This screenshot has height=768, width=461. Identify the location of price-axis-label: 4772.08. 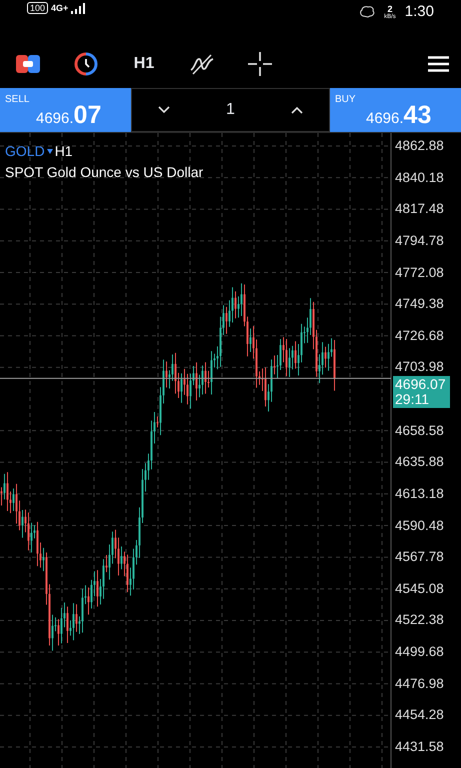
(419, 273).